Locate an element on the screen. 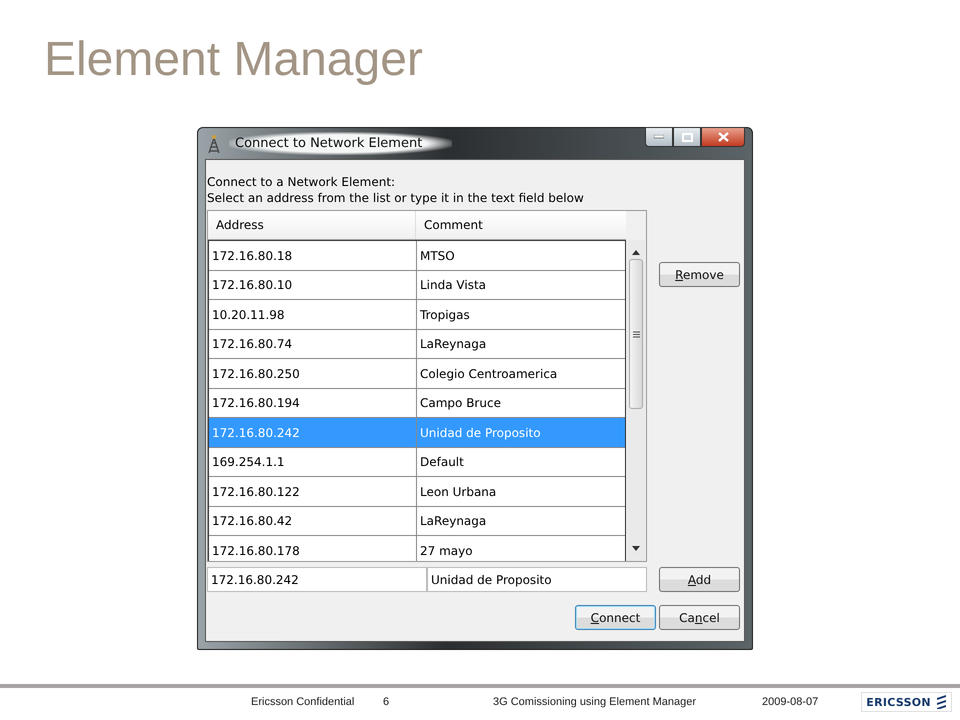 This screenshot has height=720, width=960. slide-date: 2009-08-07 is located at coordinates (790, 702).